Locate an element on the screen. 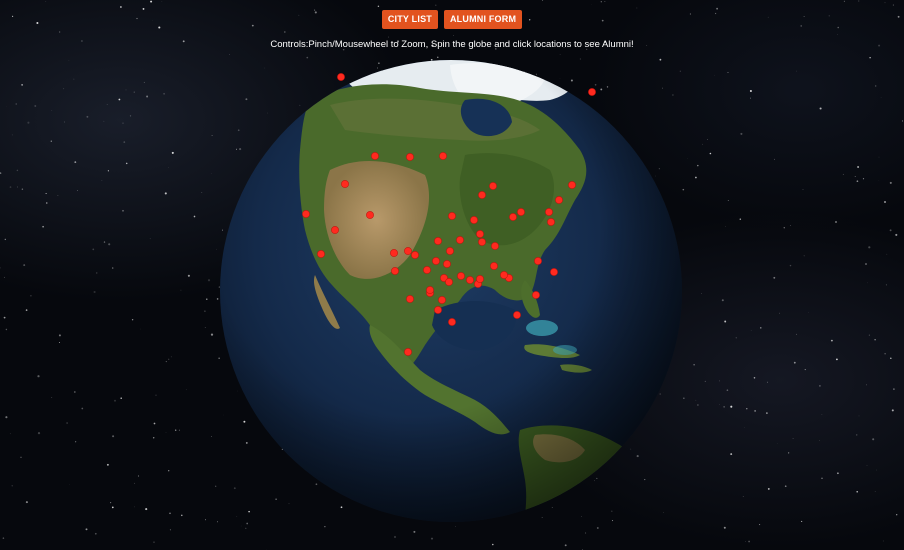 This screenshot has height=550, width=904. top-toolbar: CITY LIST ALUMNI FORM is located at coordinates (452, 19).